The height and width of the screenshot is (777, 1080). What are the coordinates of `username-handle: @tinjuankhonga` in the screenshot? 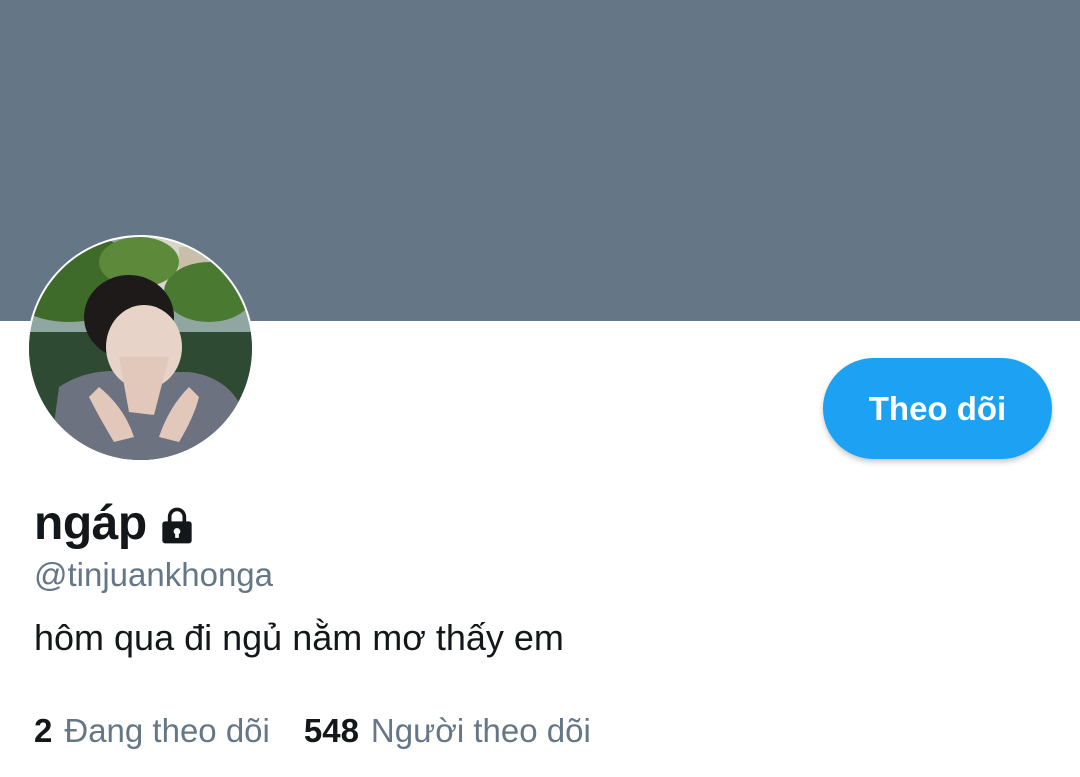 It's located at (154, 574).